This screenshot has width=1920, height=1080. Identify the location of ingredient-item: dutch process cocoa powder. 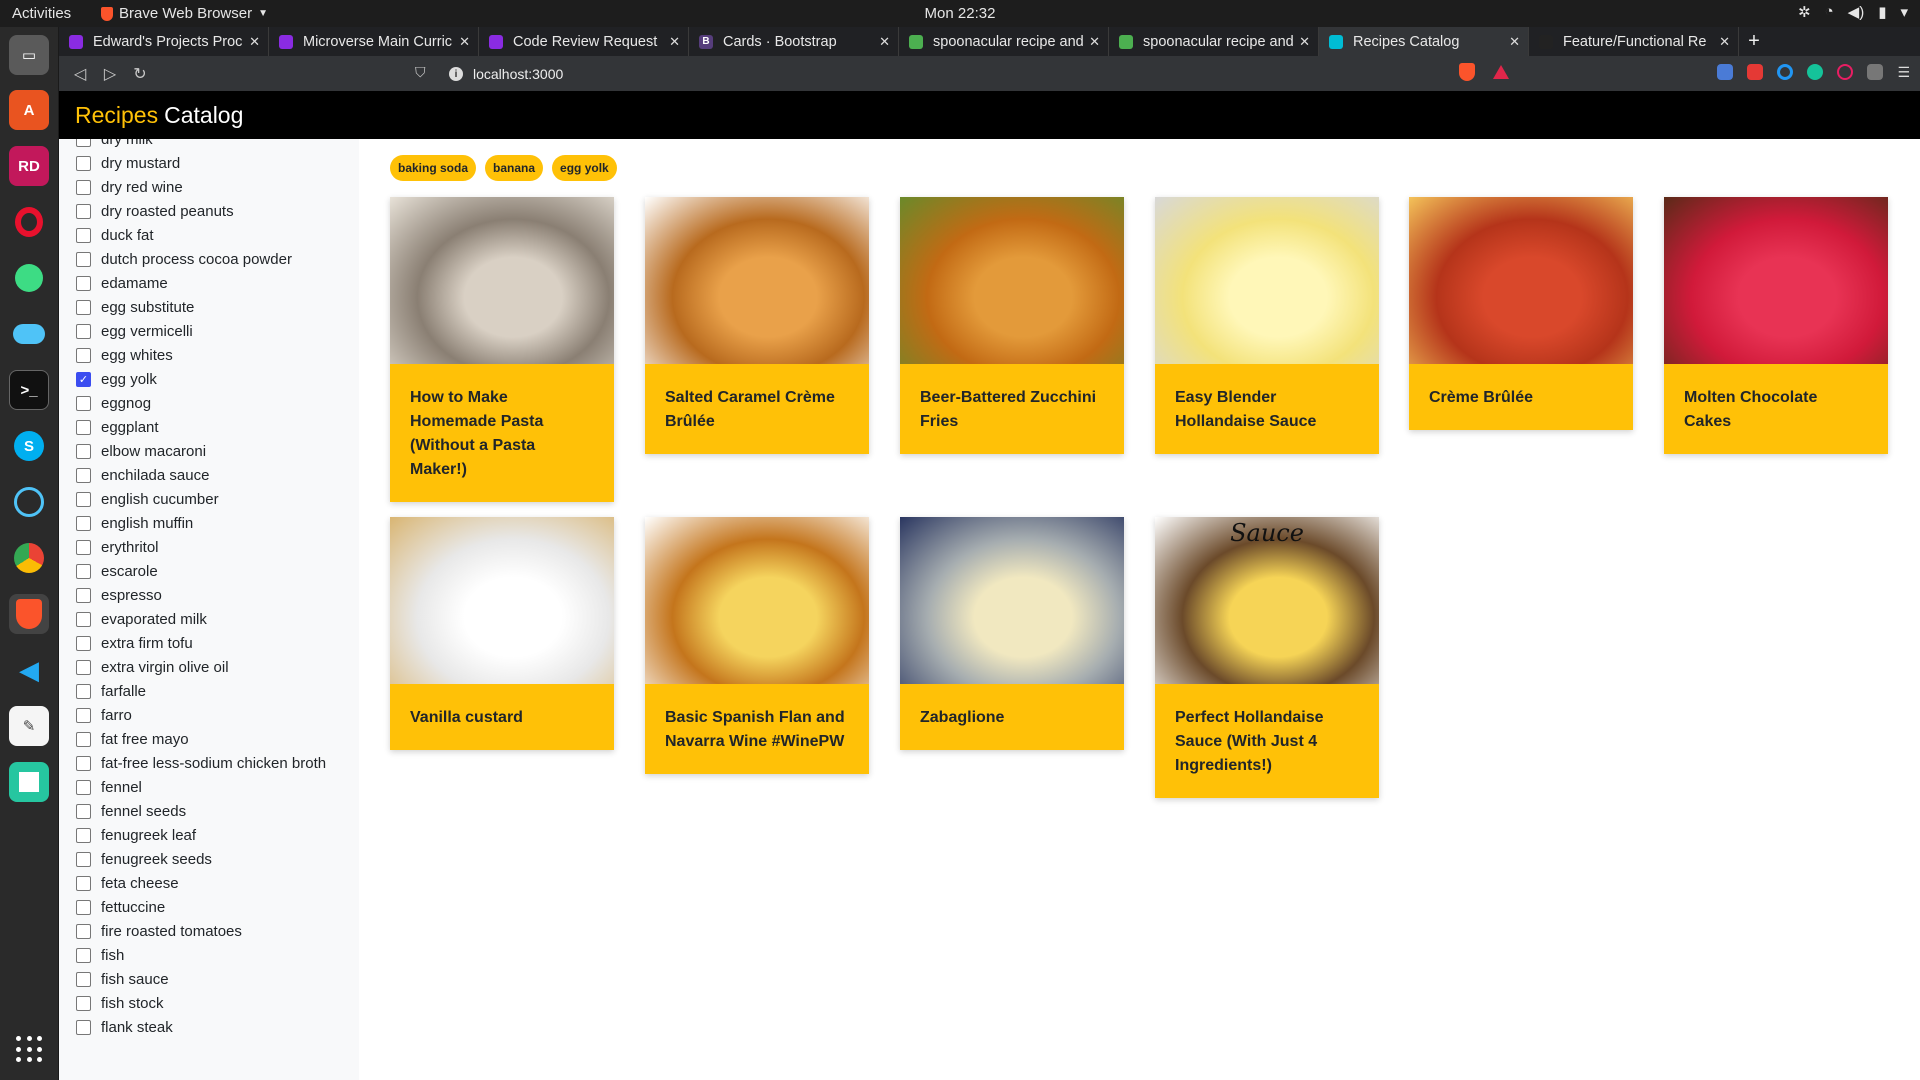
(201, 259).